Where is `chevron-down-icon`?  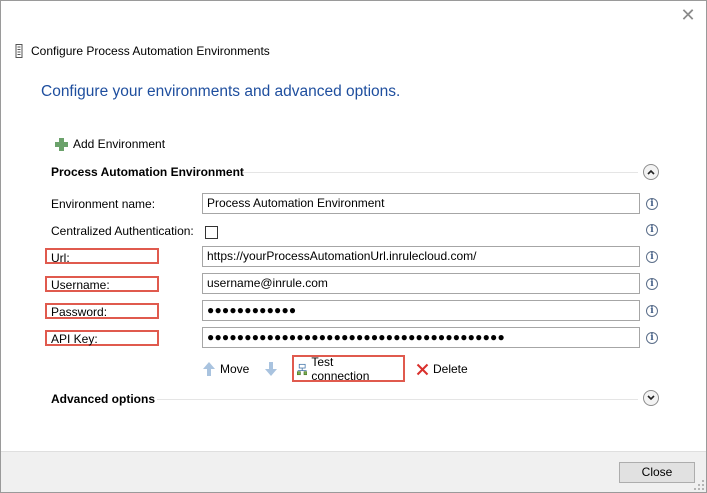 chevron-down-icon is located at coordinates (651, 398).